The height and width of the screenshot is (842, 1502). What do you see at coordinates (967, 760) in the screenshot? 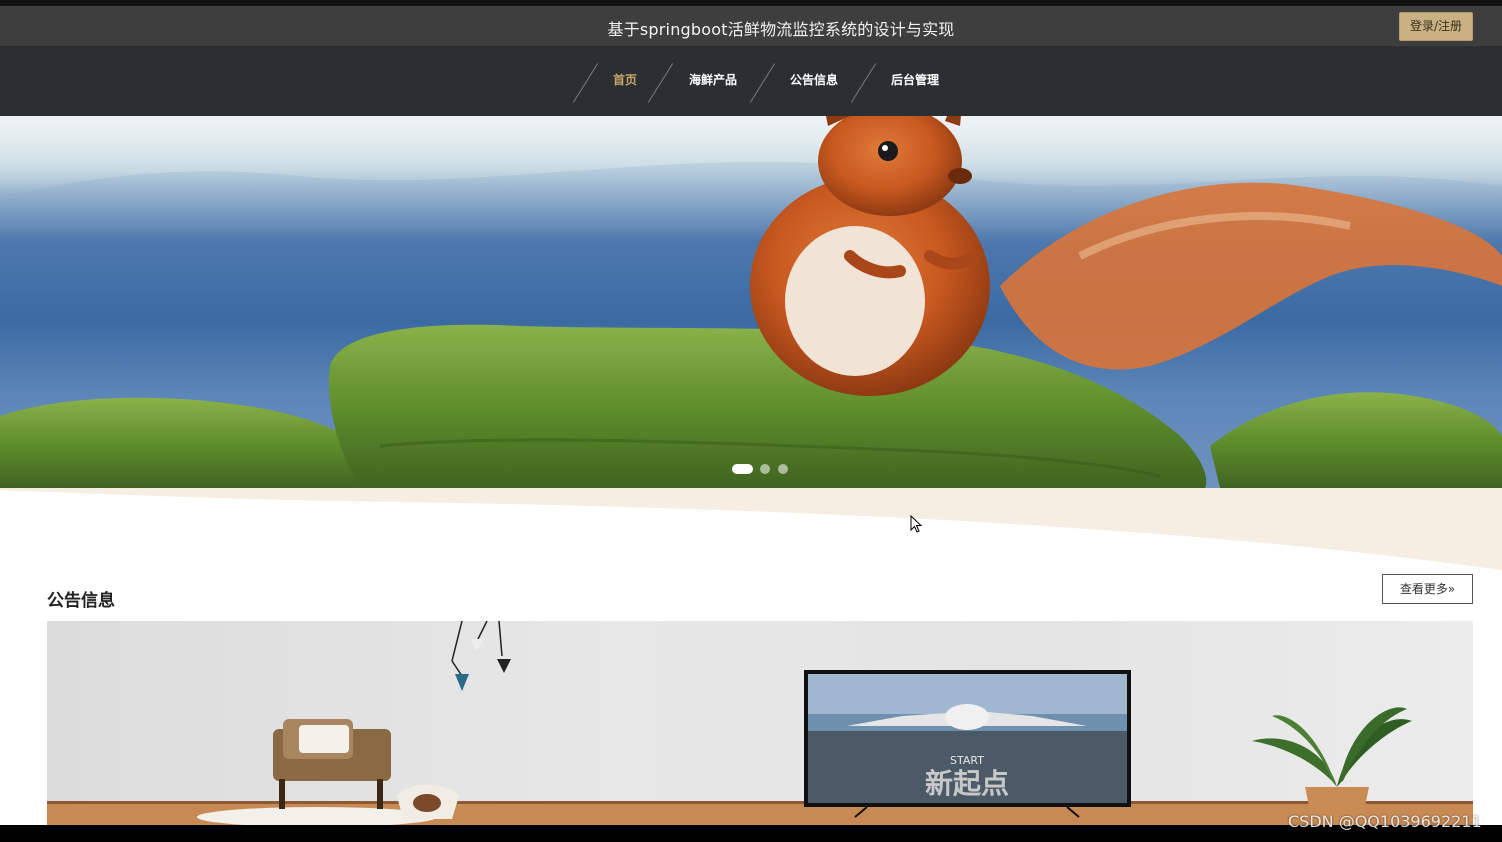
I see `tv-start-text: START` at bounding box center [967, 760].